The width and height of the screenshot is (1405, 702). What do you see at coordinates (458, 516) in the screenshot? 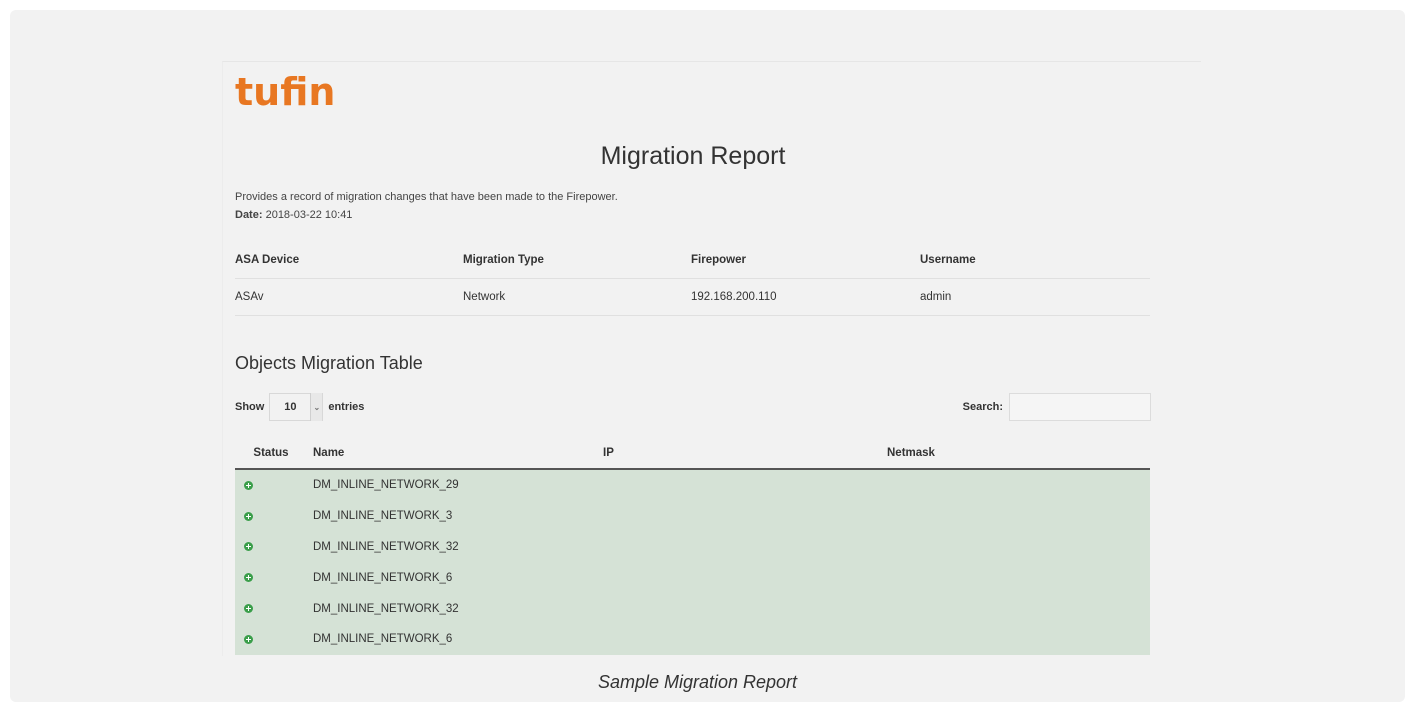
I see `name-cell: DM_INLINE_NETWORK_3` at bounding box center [458, 516].